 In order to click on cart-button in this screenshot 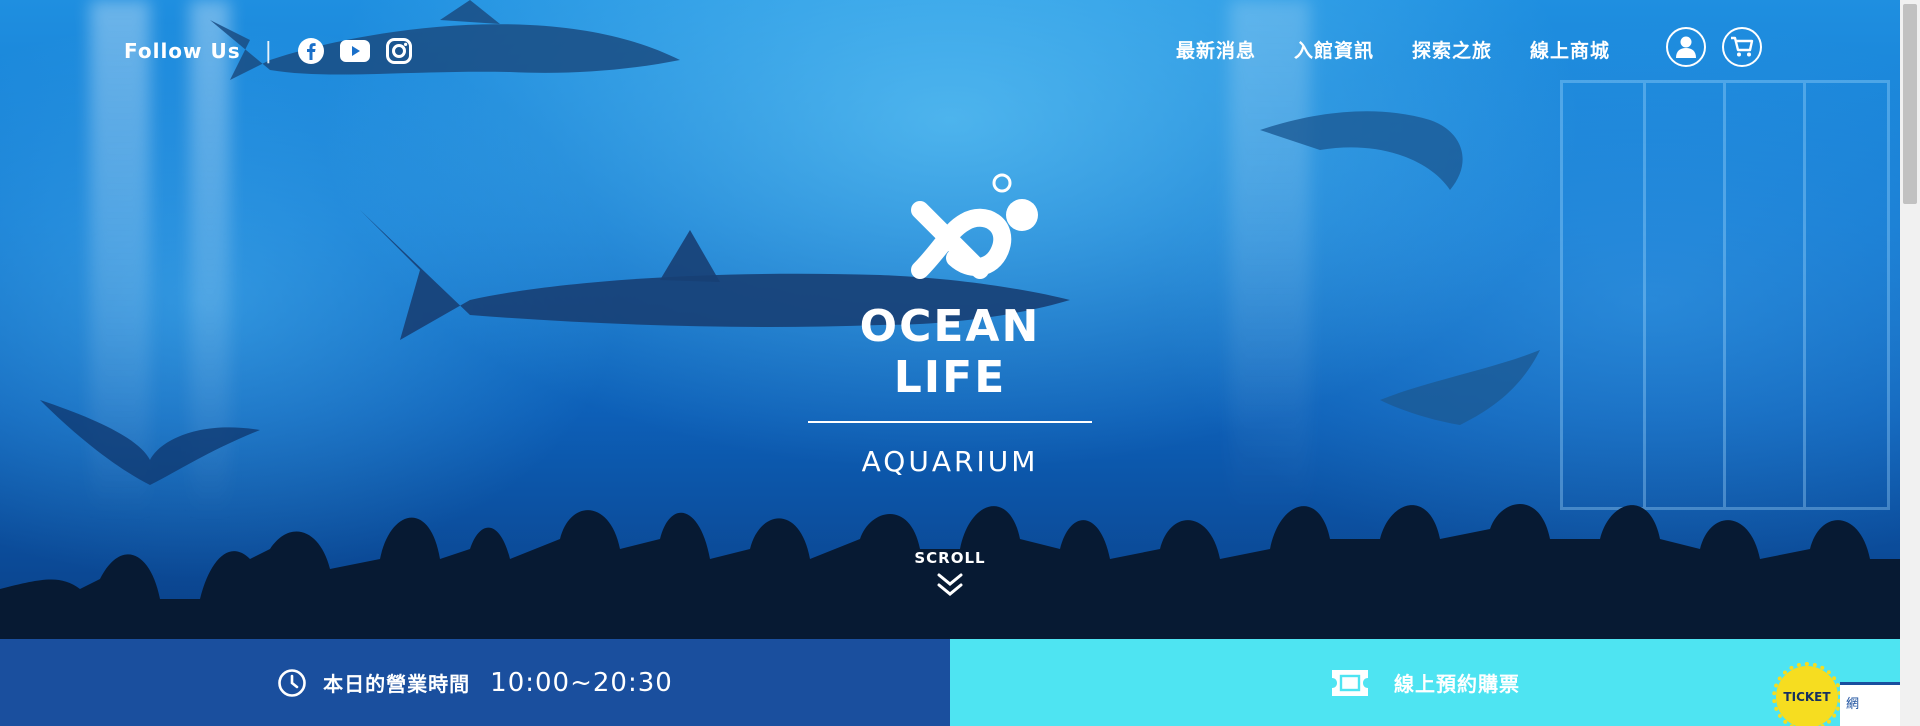, I will do `click(1742, 47)`.